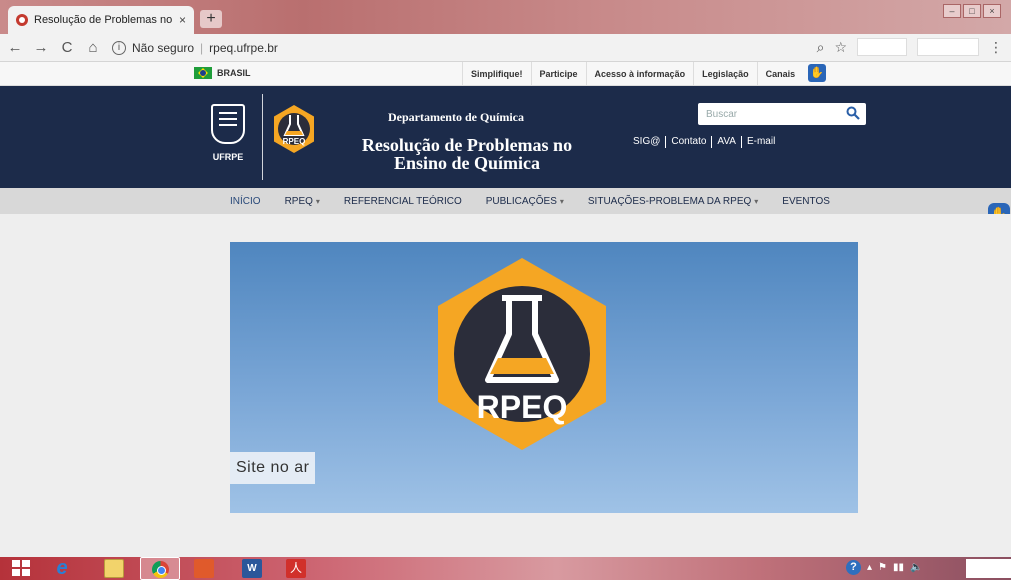 This screenshot has height=580, width=1011. I want to click on menu-item-label: INÍCIO, so click(245, 201).